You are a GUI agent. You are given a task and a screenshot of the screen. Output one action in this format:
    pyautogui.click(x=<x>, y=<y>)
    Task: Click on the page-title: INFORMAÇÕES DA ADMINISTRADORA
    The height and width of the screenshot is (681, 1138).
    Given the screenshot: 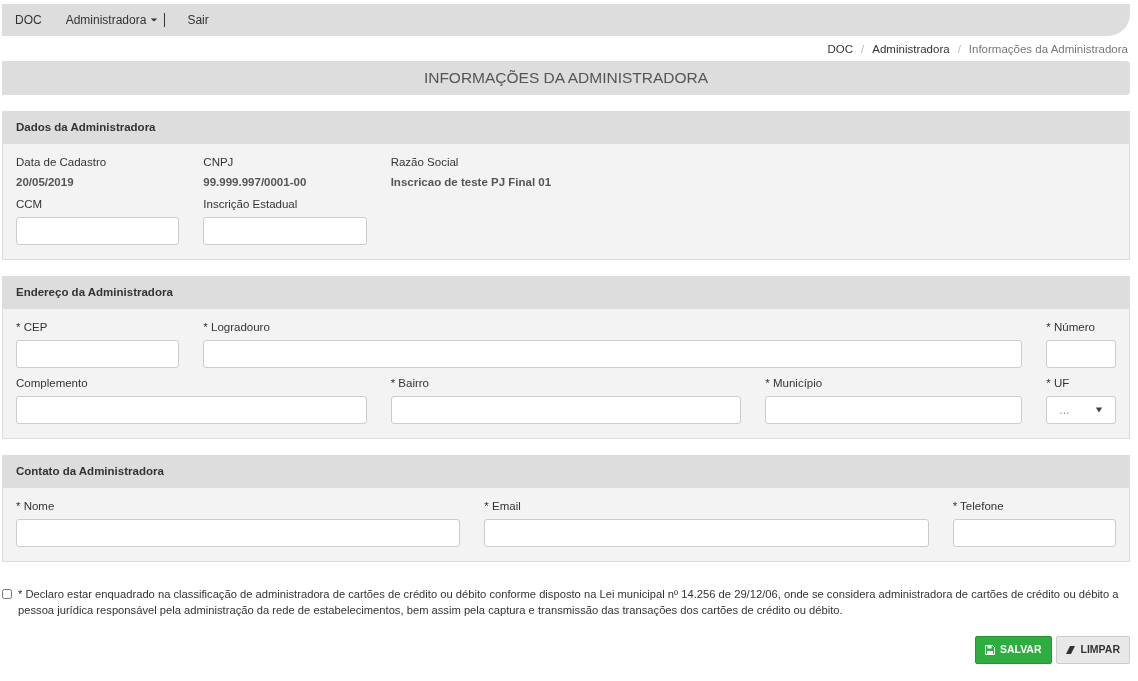 What is the action you would take?
    pyautogui.click(x=566, y=78)
    